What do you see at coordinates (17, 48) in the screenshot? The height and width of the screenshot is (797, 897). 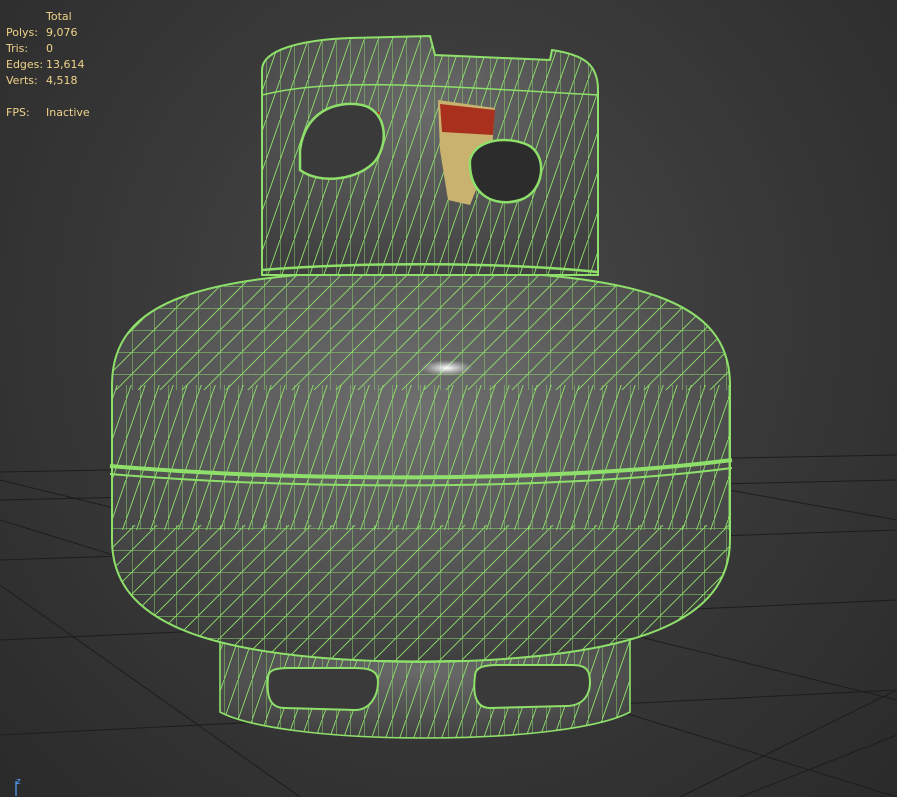 I see `stats-label: Tris:` at bounding box center [17, 48].